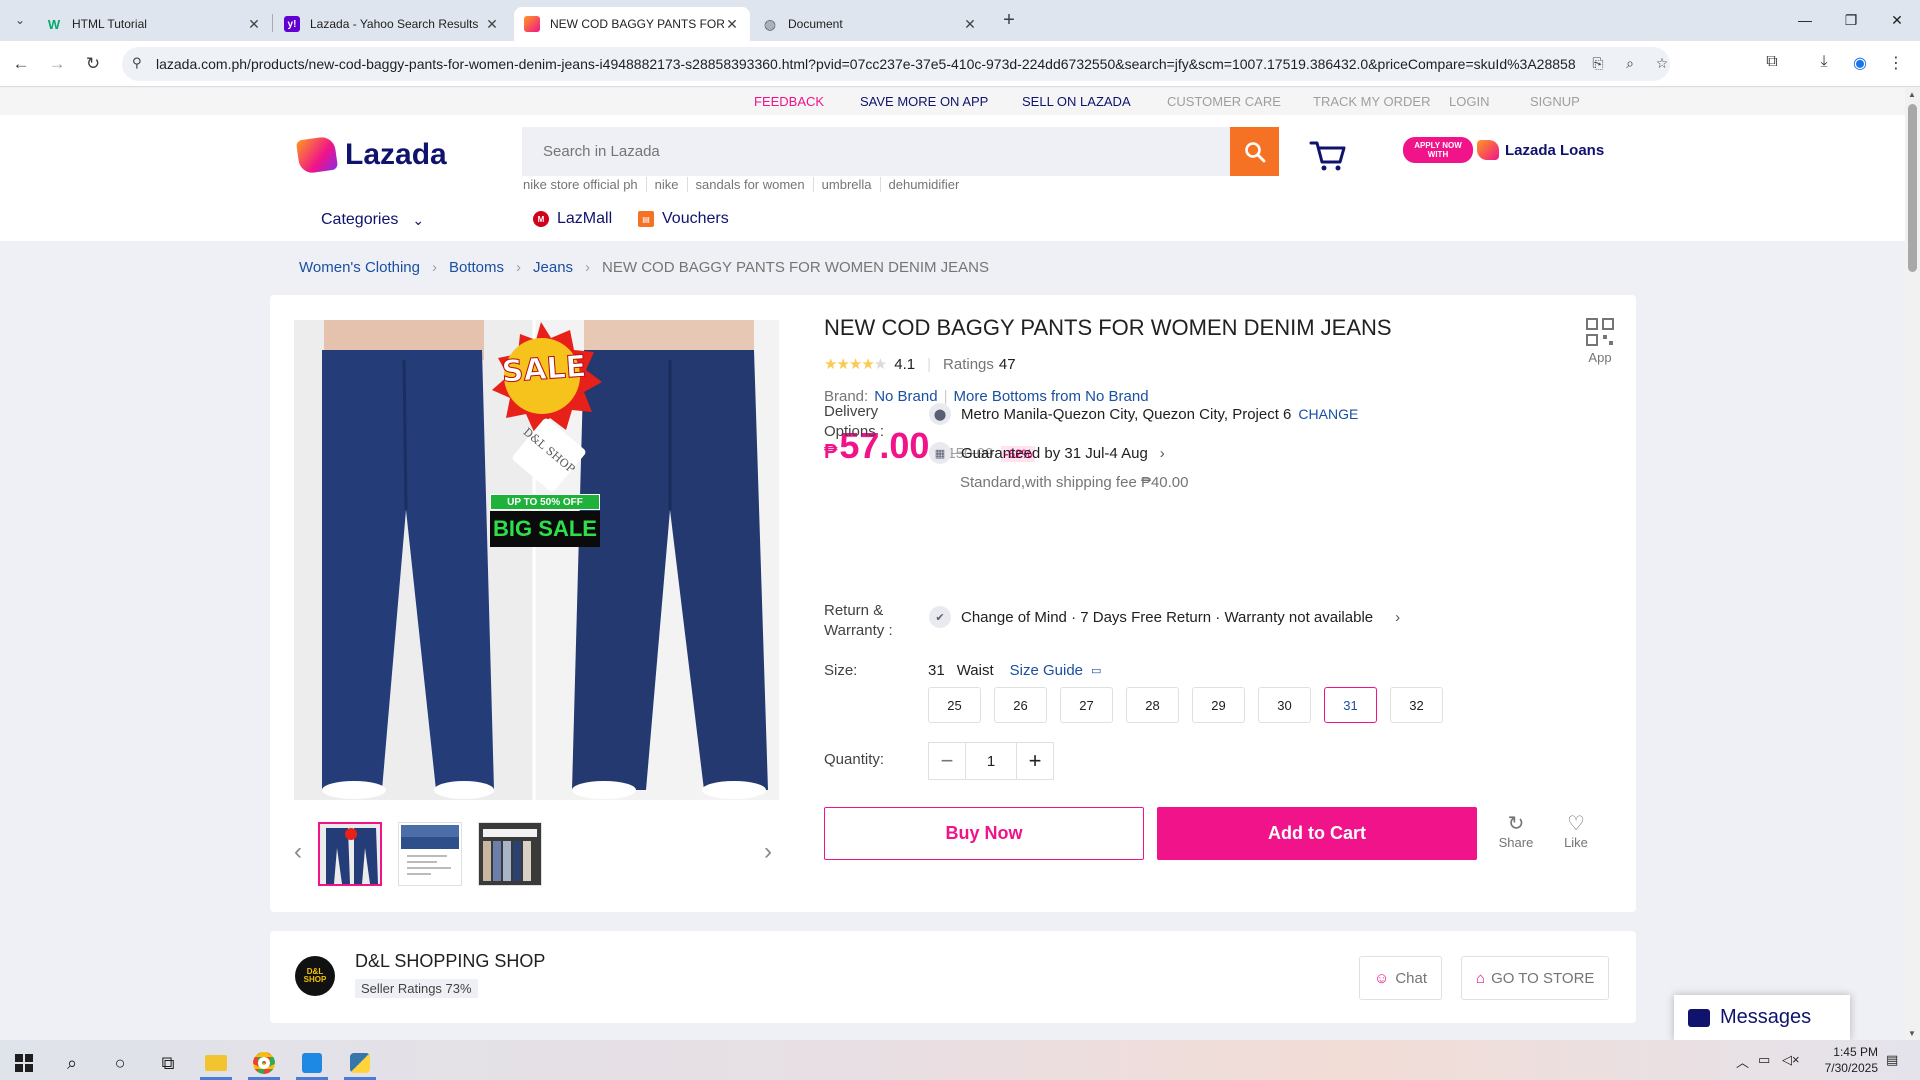 Image resolution: width=1920 pixels, height=1080 pixels. I want to click on page-scrollbar: ▲ ▼, so click(1912, 564).